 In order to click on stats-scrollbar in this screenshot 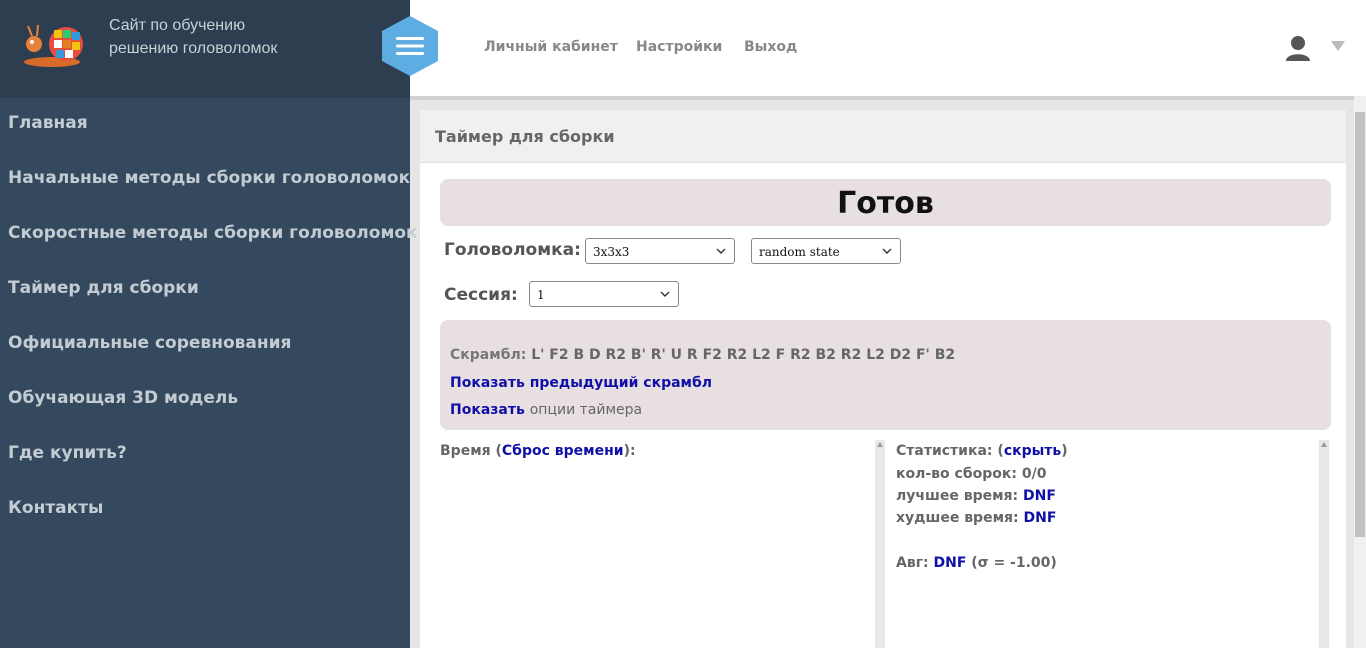, I will do `click(1324, 544)`.